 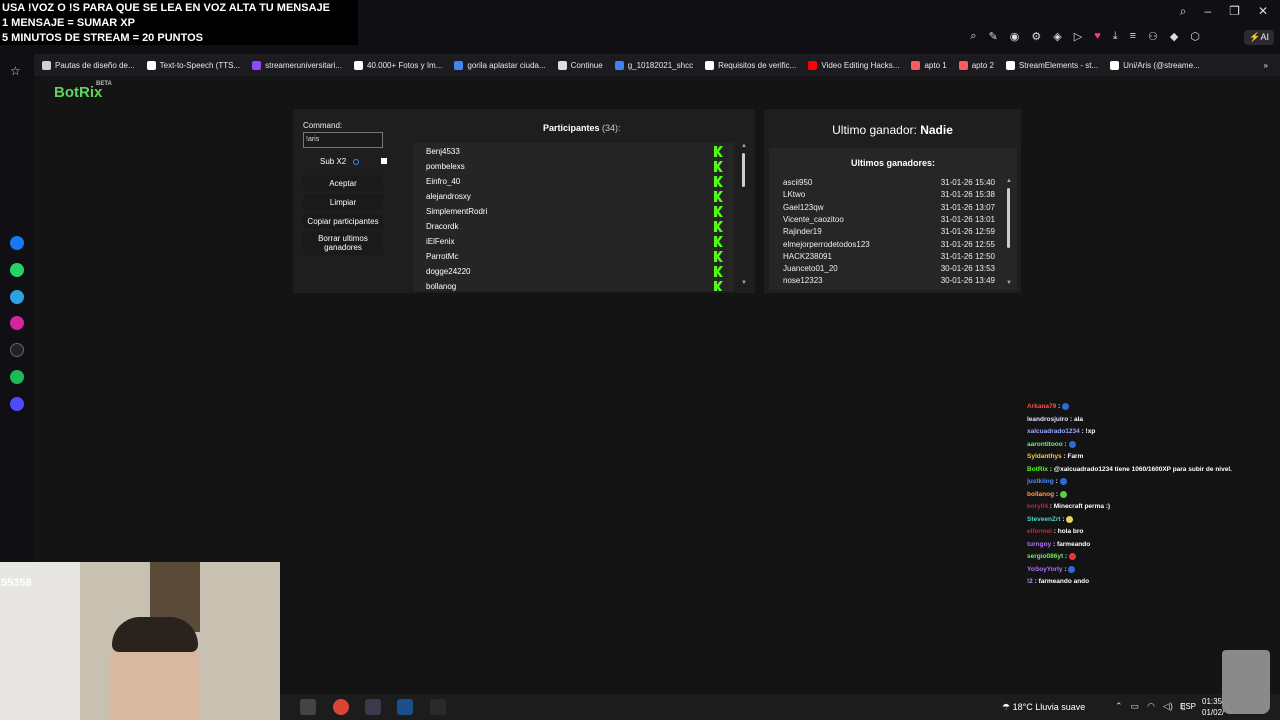 I want to click on chat-username: bollanog, so click(x=1040, y=494).